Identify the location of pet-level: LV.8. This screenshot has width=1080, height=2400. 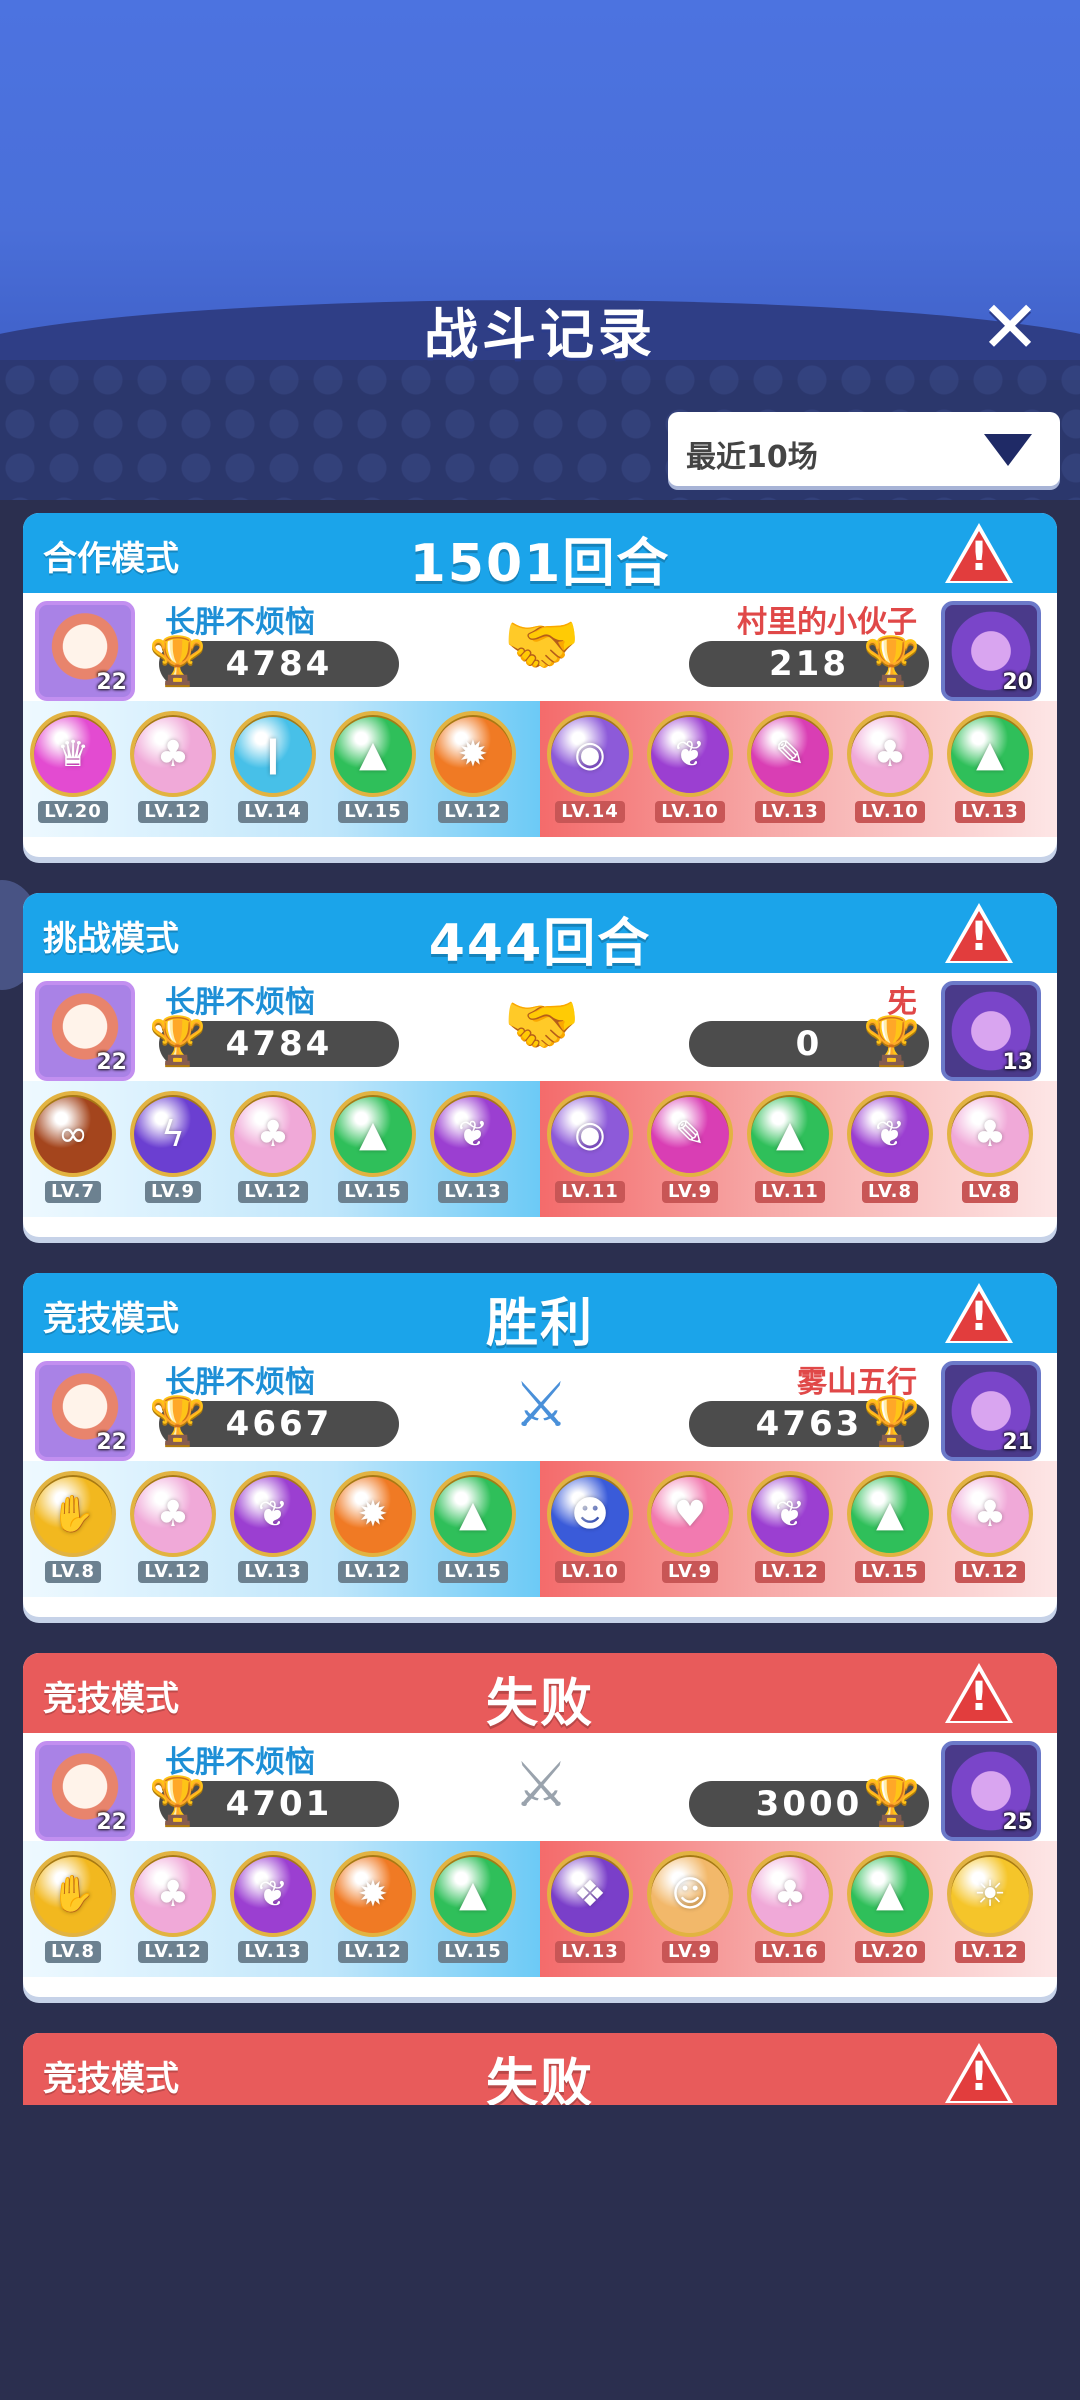
(890, 1192).